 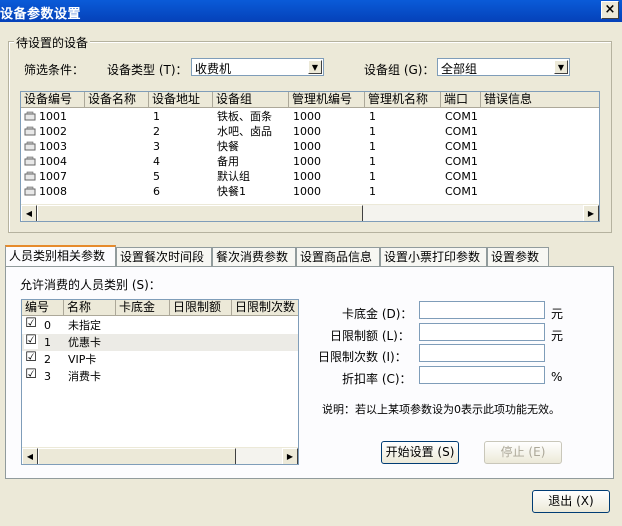 I want to click on device-type-label: 设备类型 (T)：, so click(x=147, y=70).